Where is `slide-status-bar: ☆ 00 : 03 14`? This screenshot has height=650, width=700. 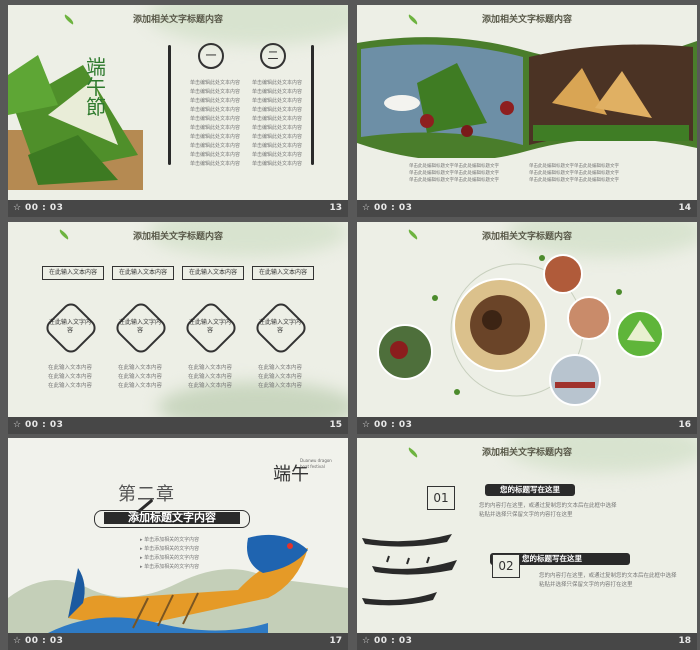 slide-status-bar: ☆ 00 : 03 14 is located at coordinates (527, 208).